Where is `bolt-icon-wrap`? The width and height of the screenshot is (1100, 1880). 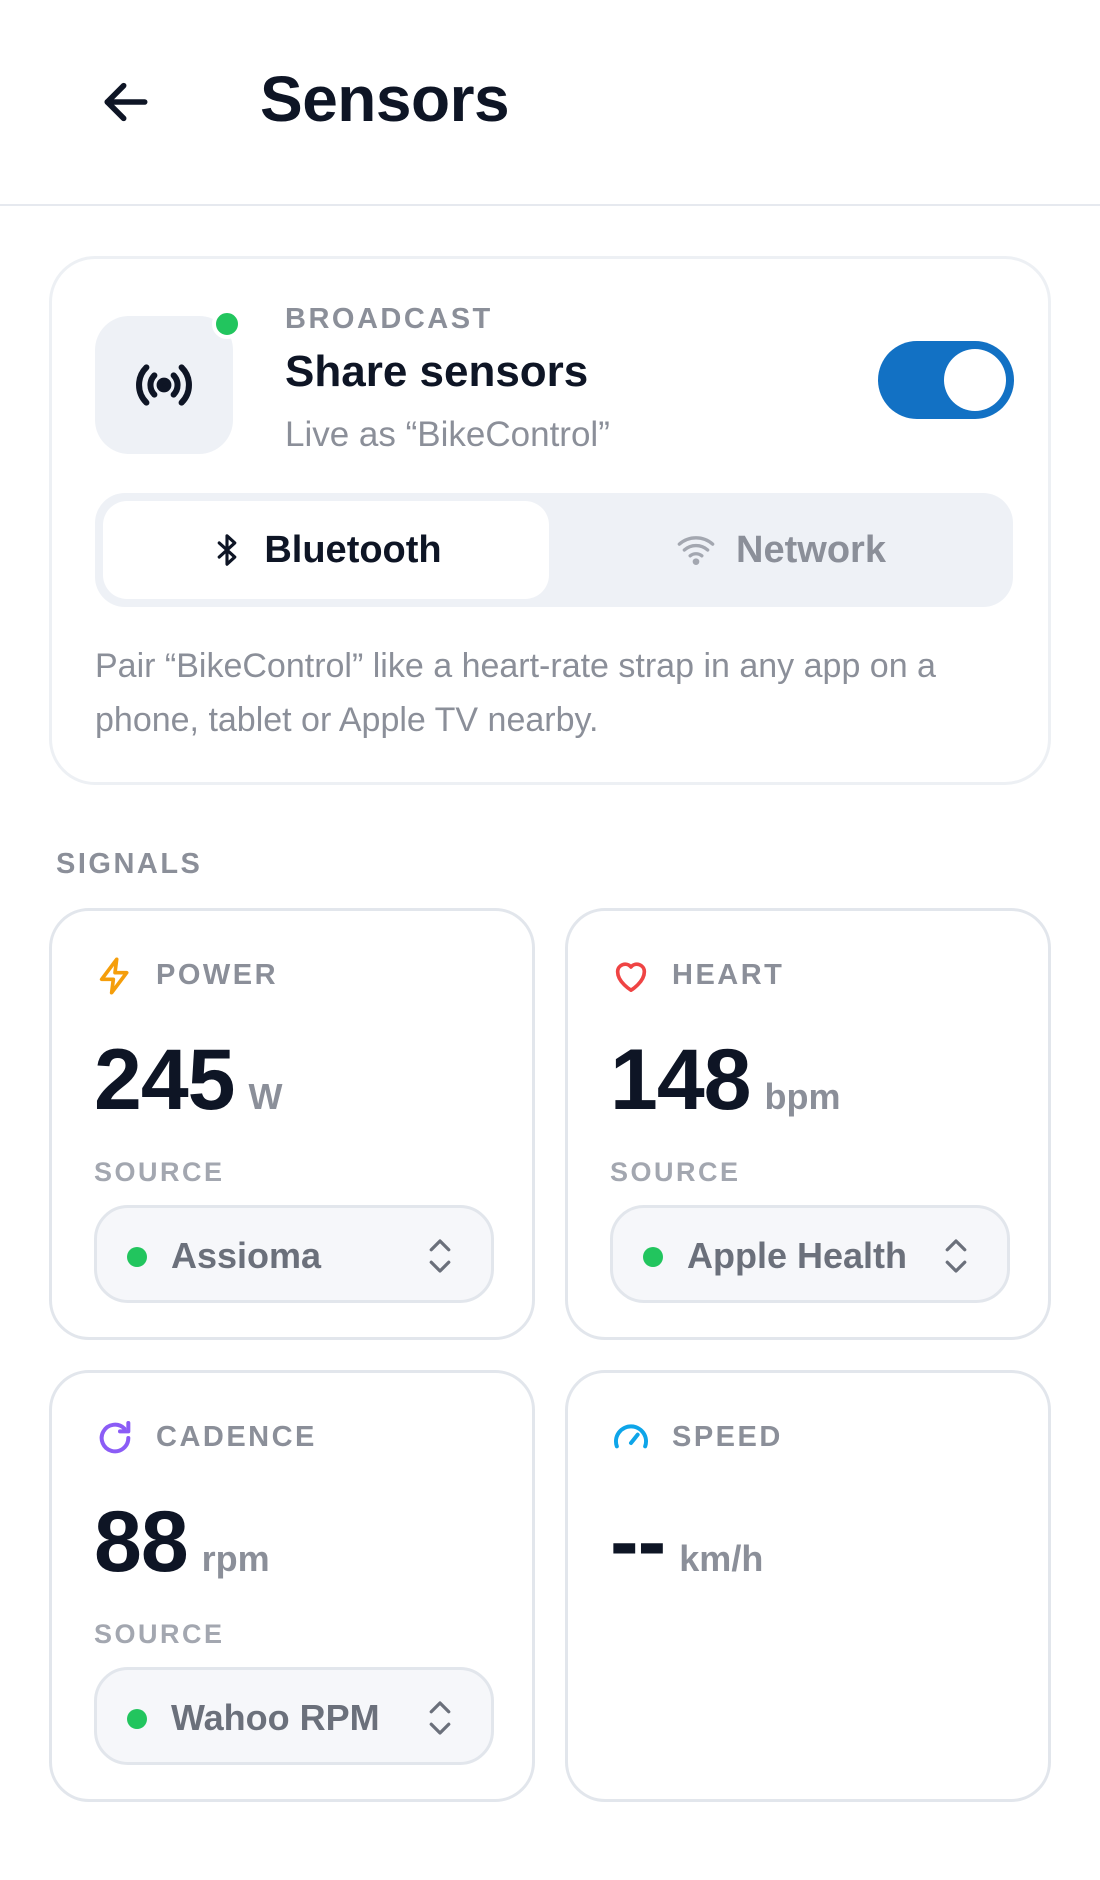 bolt-icon-wrap is located at coordinates (115, 976).